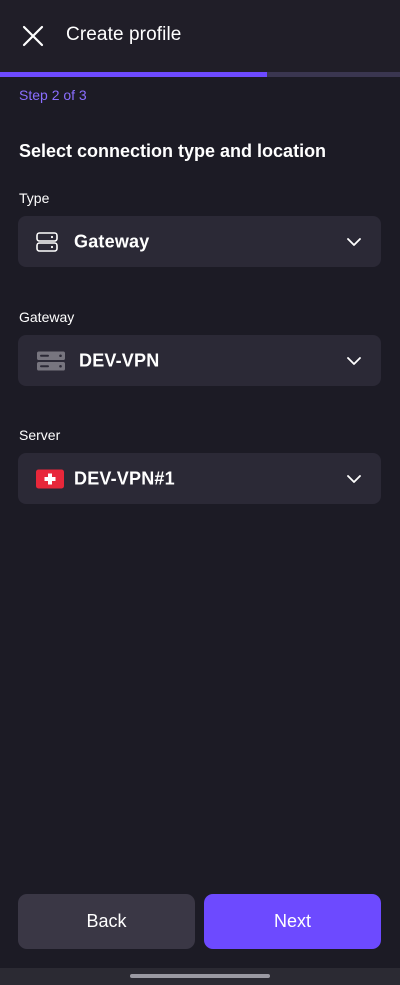 This screenshot has height=985, width=400. What do you see at coordinates (124, 478) in the screenshot?
I see `server-select-value: DEV-VPN#1` at bounding box center [124, 478].